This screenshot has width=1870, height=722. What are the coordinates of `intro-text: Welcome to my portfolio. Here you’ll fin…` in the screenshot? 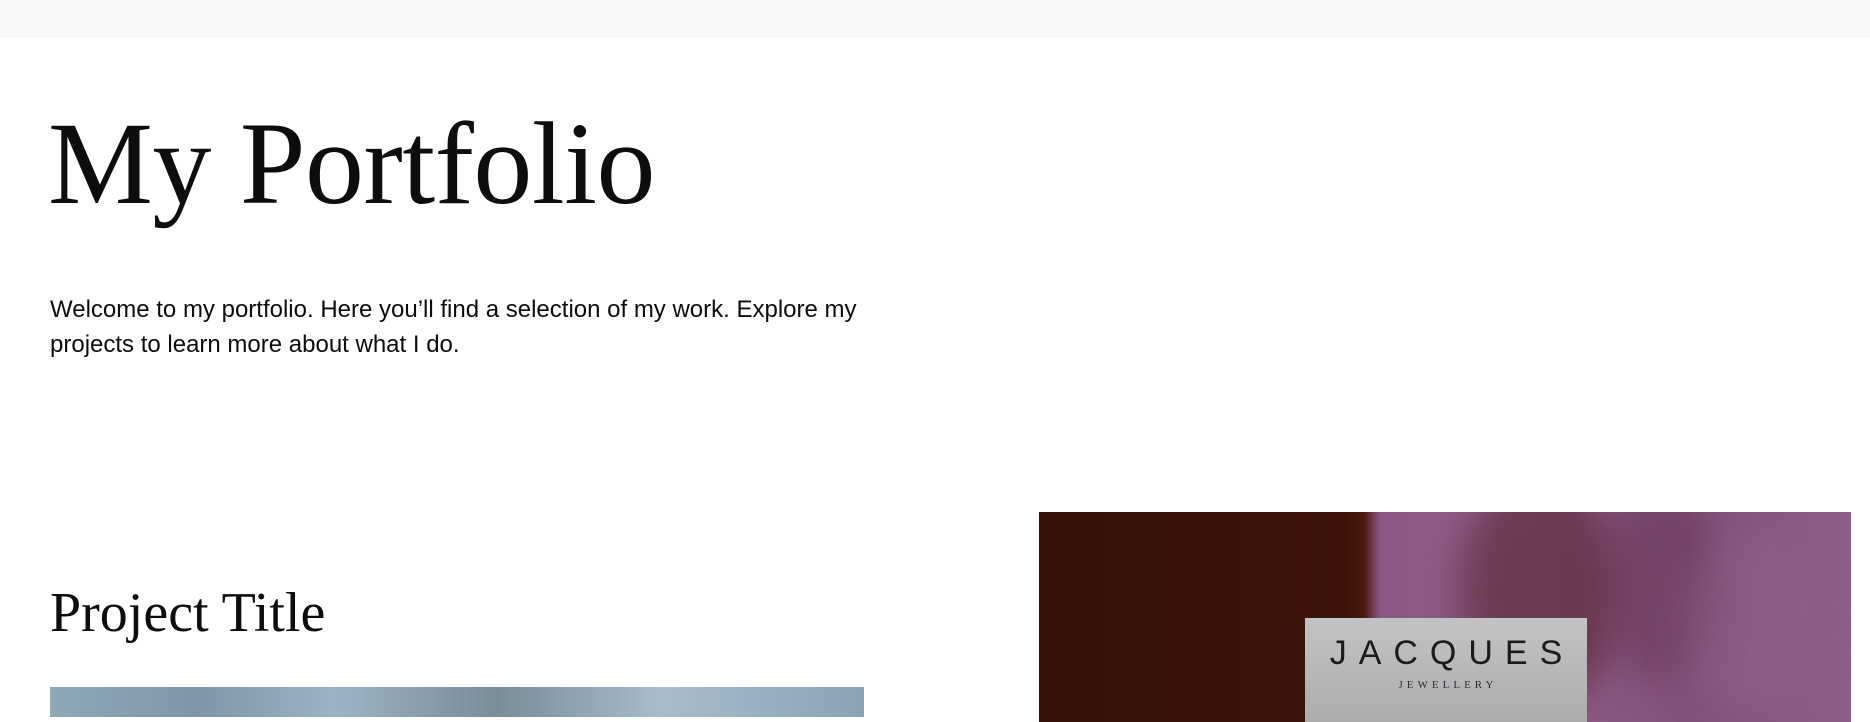 It's located at (453, 327).